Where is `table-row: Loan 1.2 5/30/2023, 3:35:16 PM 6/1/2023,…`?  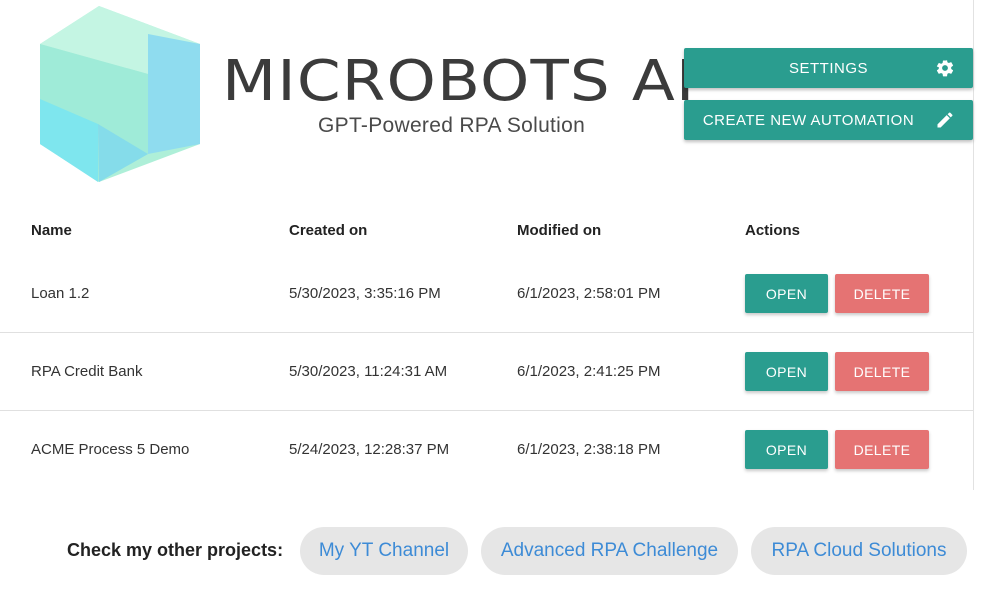
table-row: Loan 1.2 5/30/2023, 3:35:16 PM 6/1/2023,… is located at coordinates (486, 294).